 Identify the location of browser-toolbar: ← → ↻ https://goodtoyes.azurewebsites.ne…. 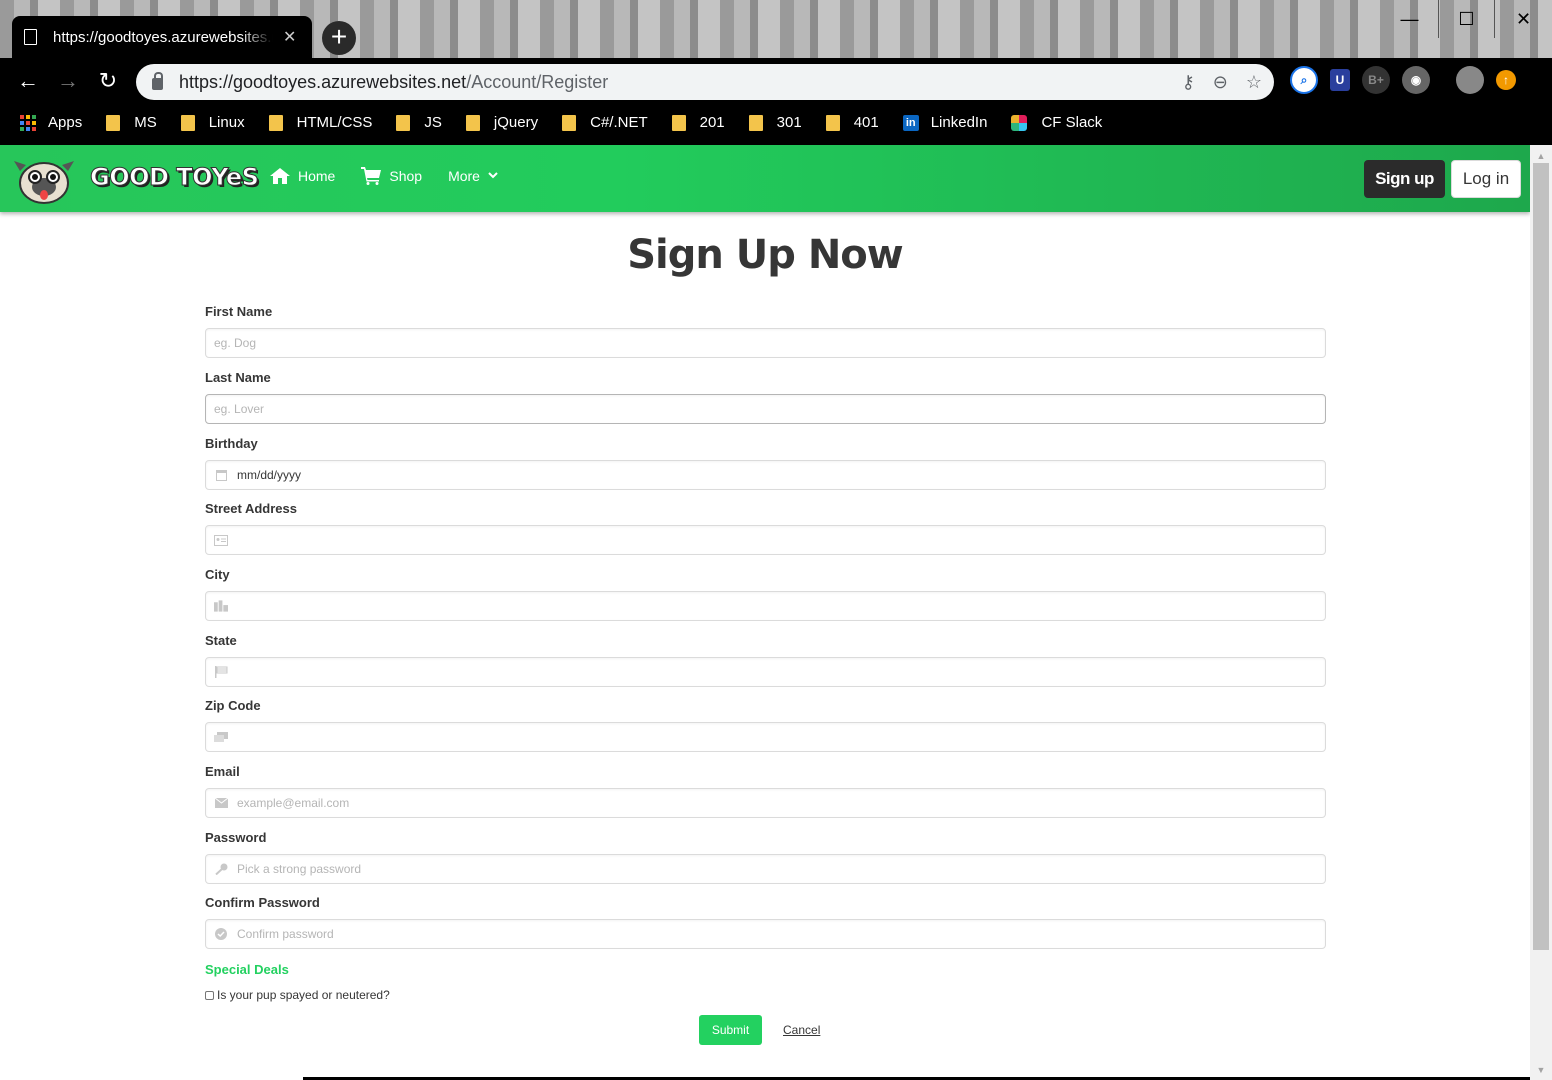
(776, 81).